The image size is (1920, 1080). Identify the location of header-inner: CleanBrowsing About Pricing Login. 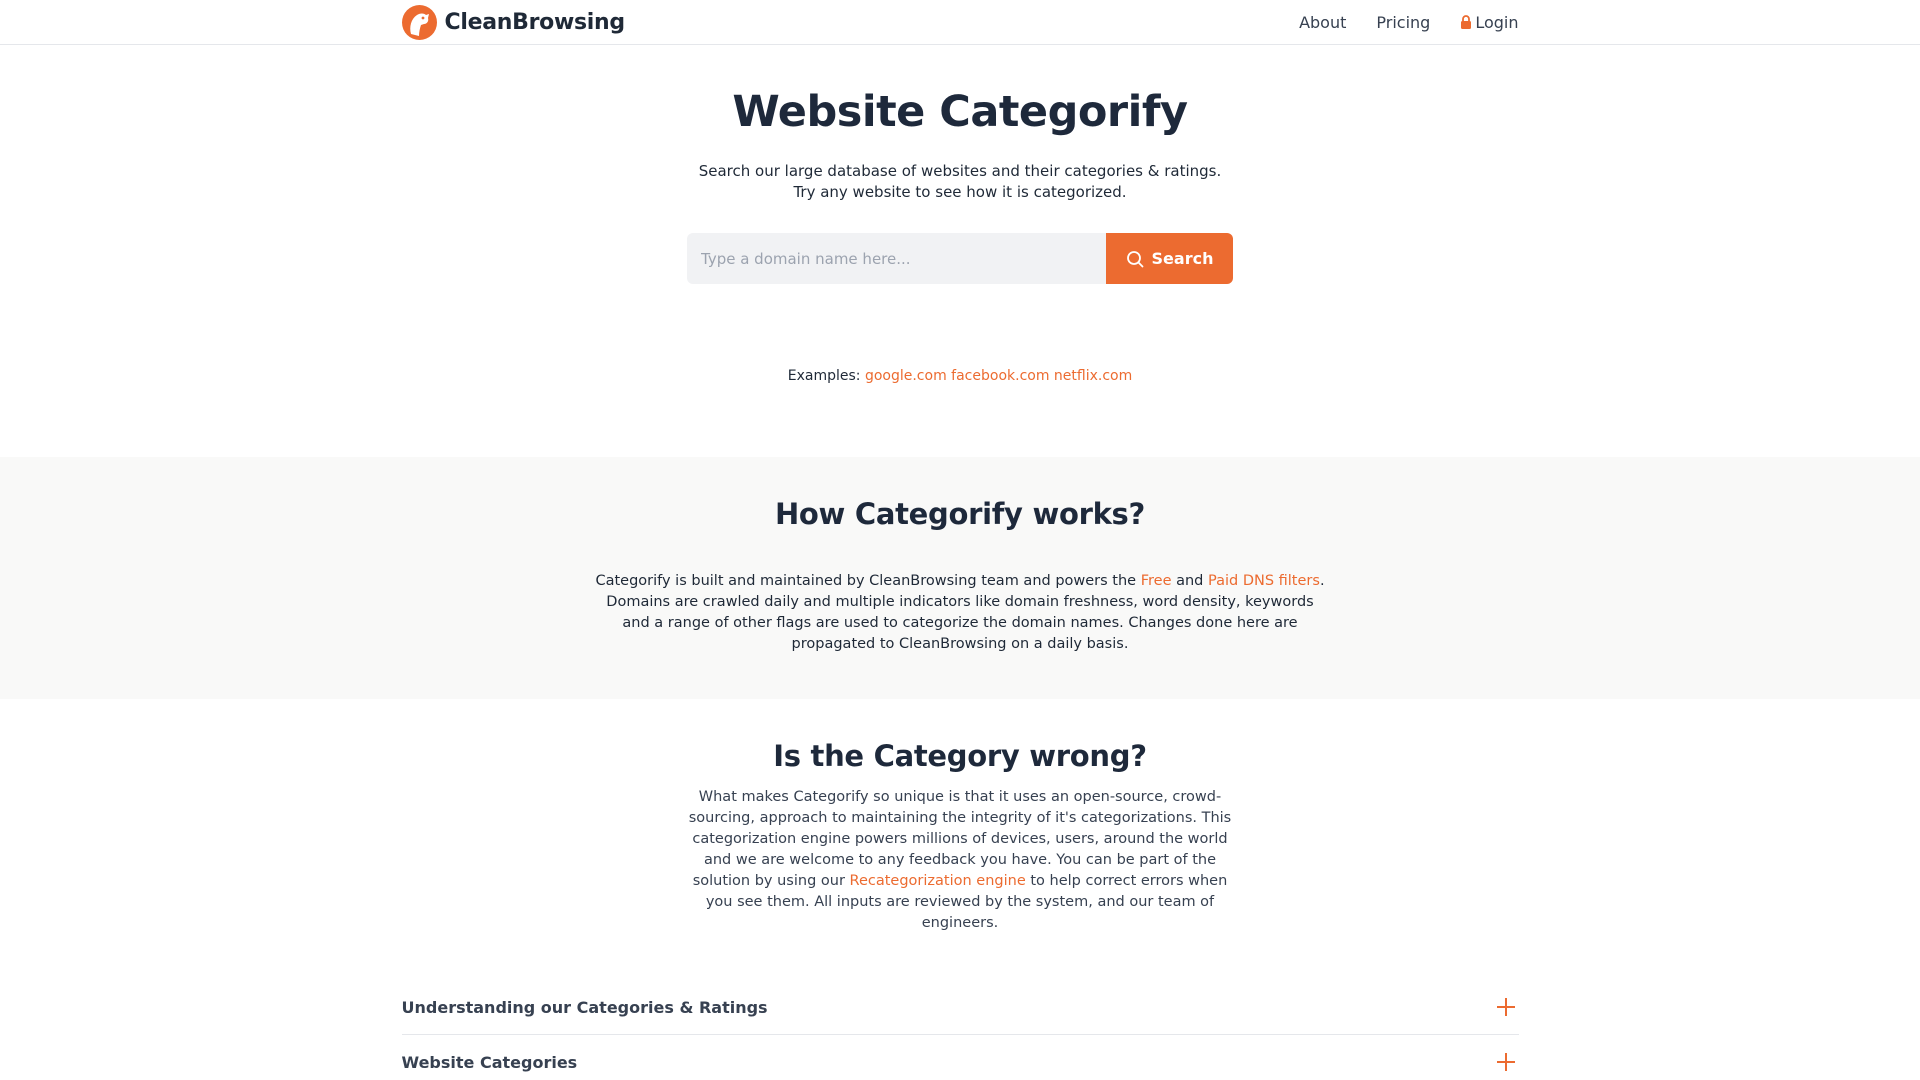
(960, 22).